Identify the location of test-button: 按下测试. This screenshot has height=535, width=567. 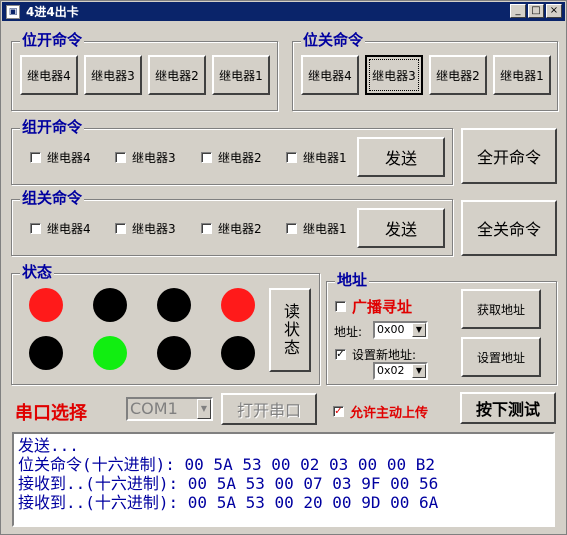
(508, 408).